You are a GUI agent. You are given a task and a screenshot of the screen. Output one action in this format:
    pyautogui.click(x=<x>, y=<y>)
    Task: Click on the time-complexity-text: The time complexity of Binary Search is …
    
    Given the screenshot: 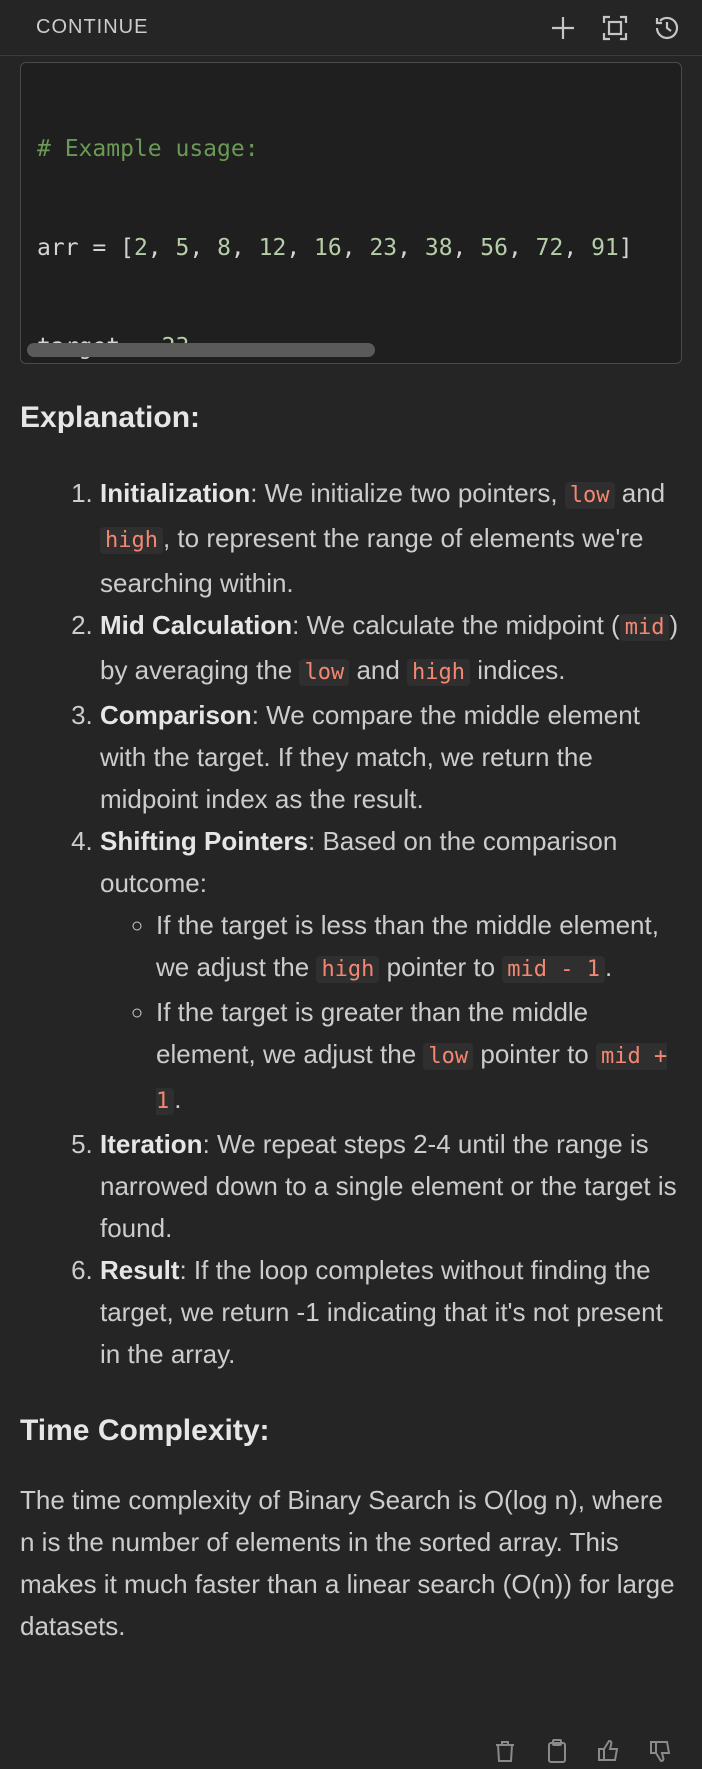 What is the action you would take?
    pyautogui.click(x=347, y=1563)
    